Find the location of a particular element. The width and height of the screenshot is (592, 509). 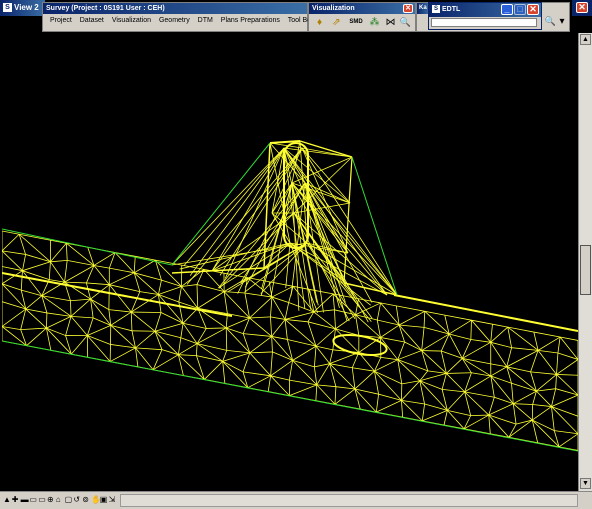

vertical-scrollbar: ▲ ▼ is located at coordinates (585, 262).